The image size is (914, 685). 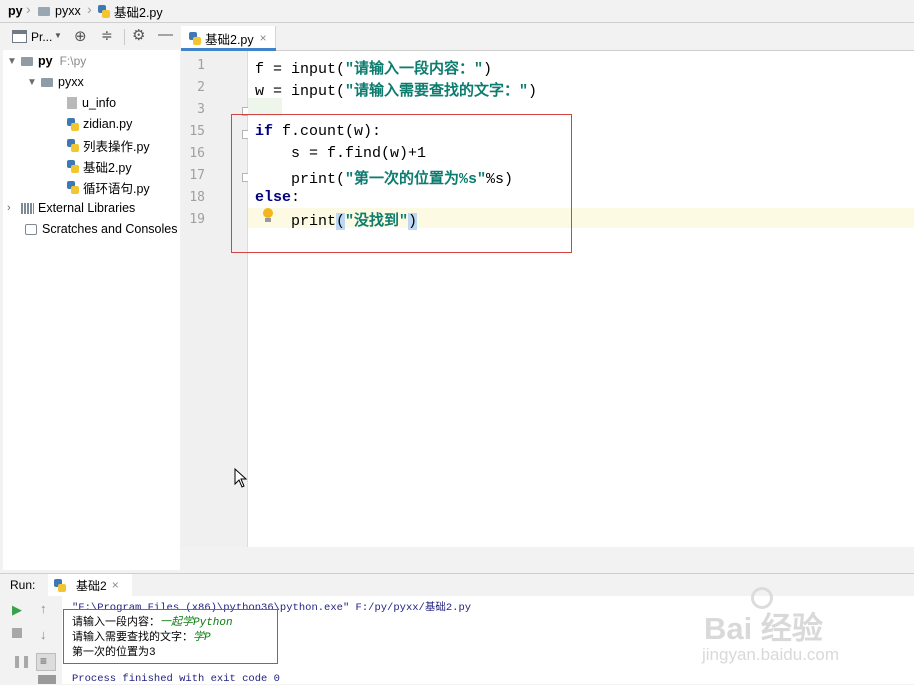 I want to click on annotation-box-console, so click(x=170, y=636).